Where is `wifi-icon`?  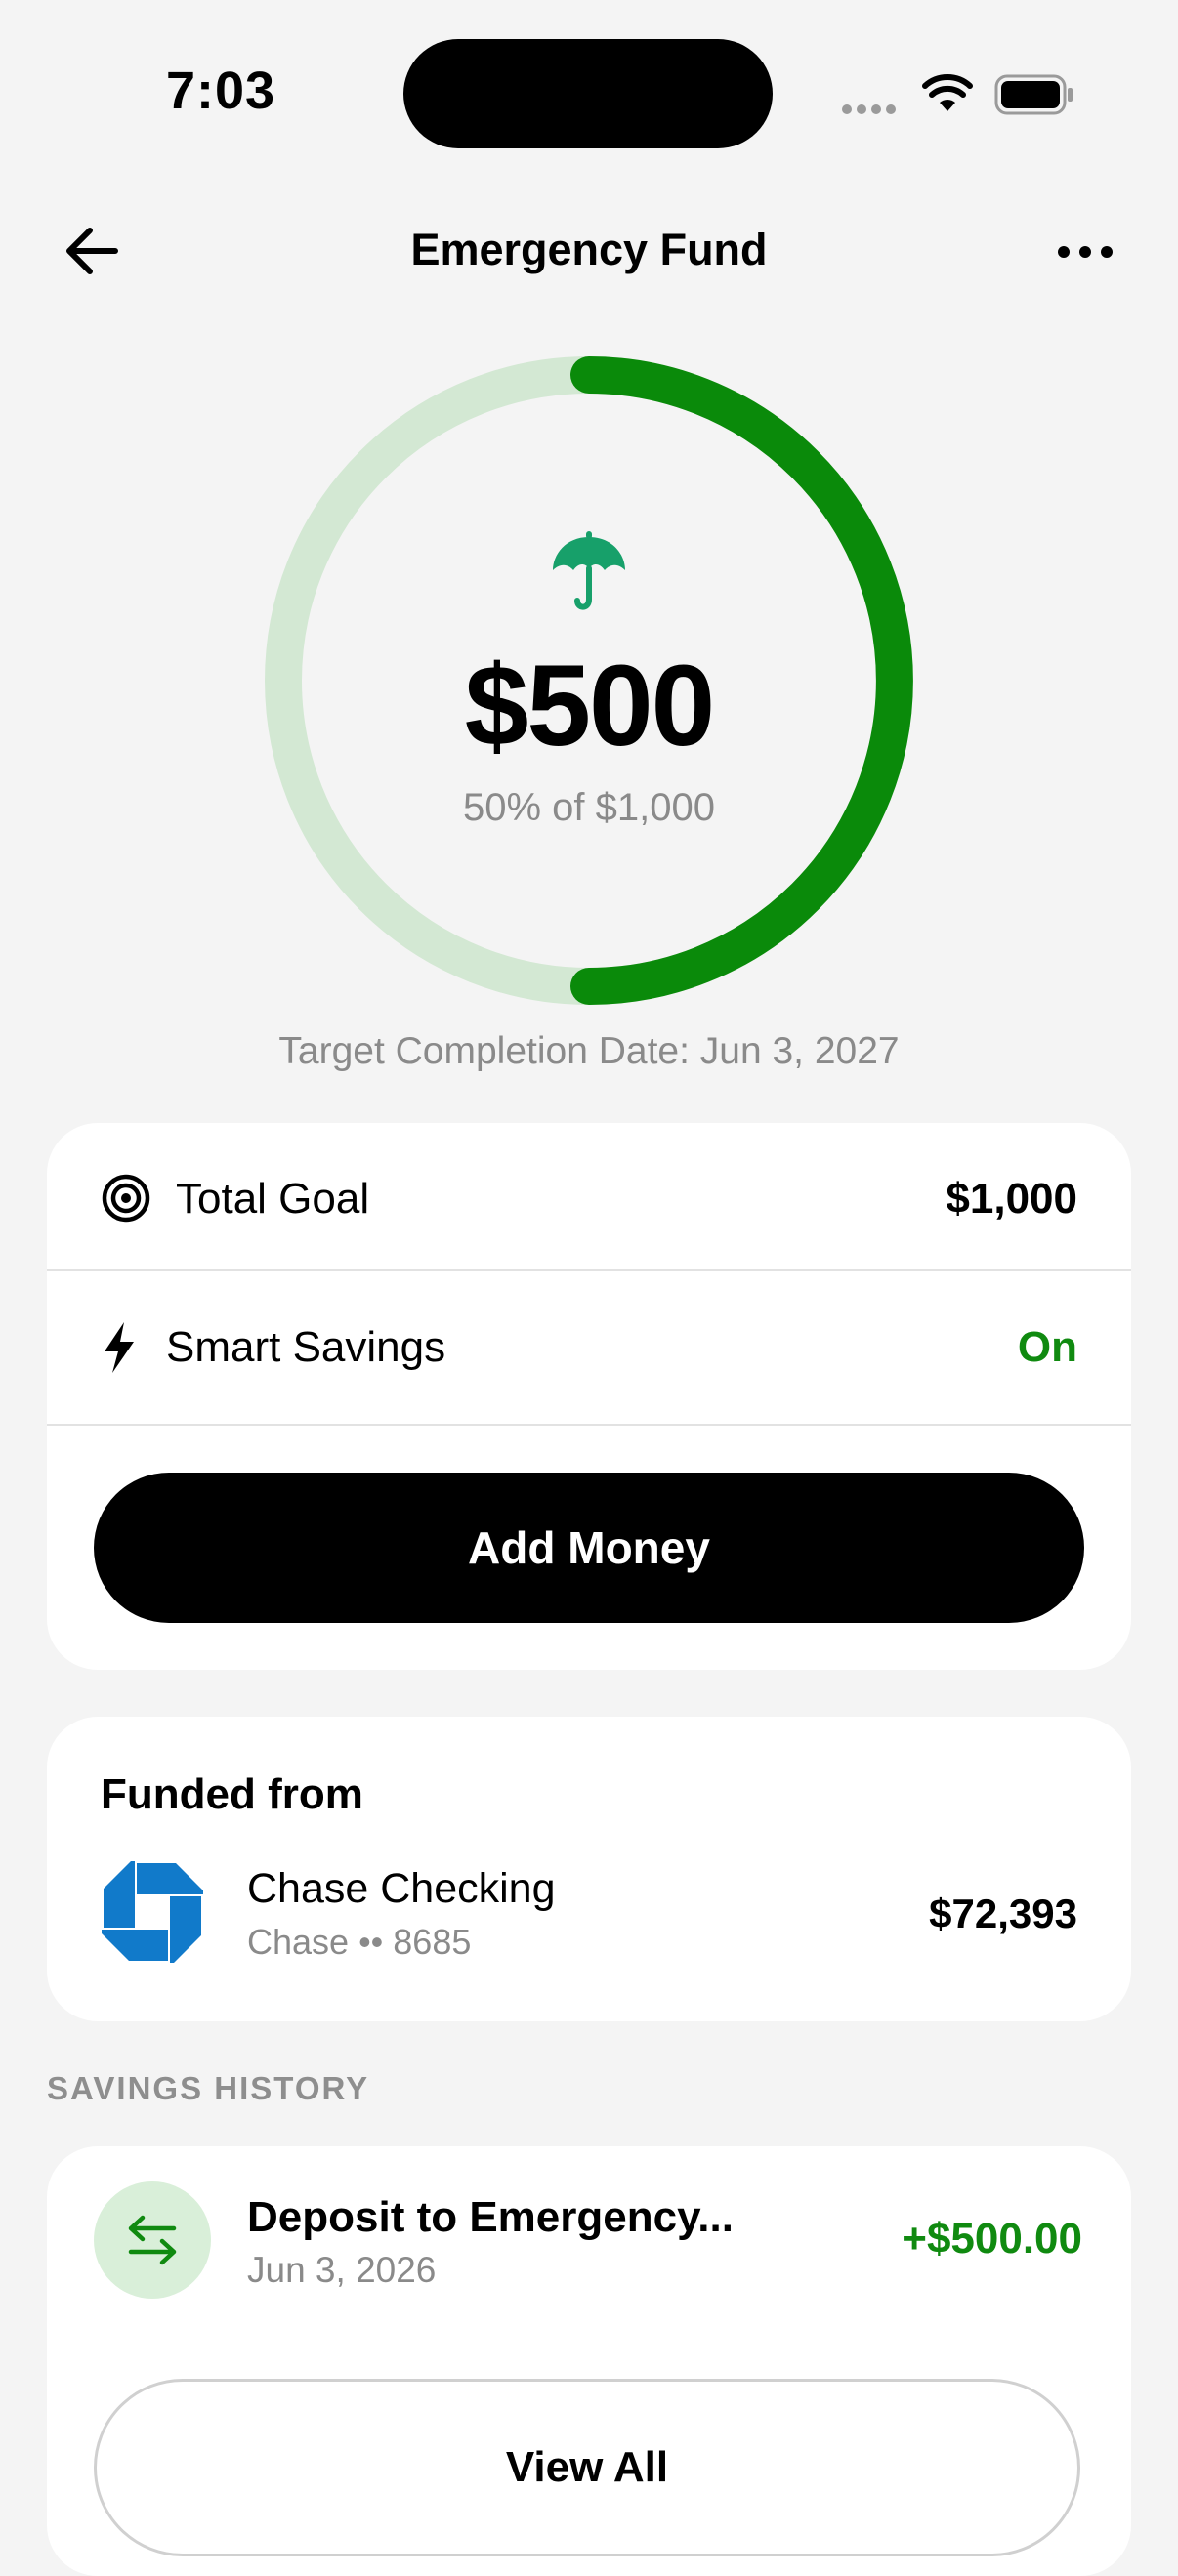 wifi-icon is located at coordinates (947, 92).